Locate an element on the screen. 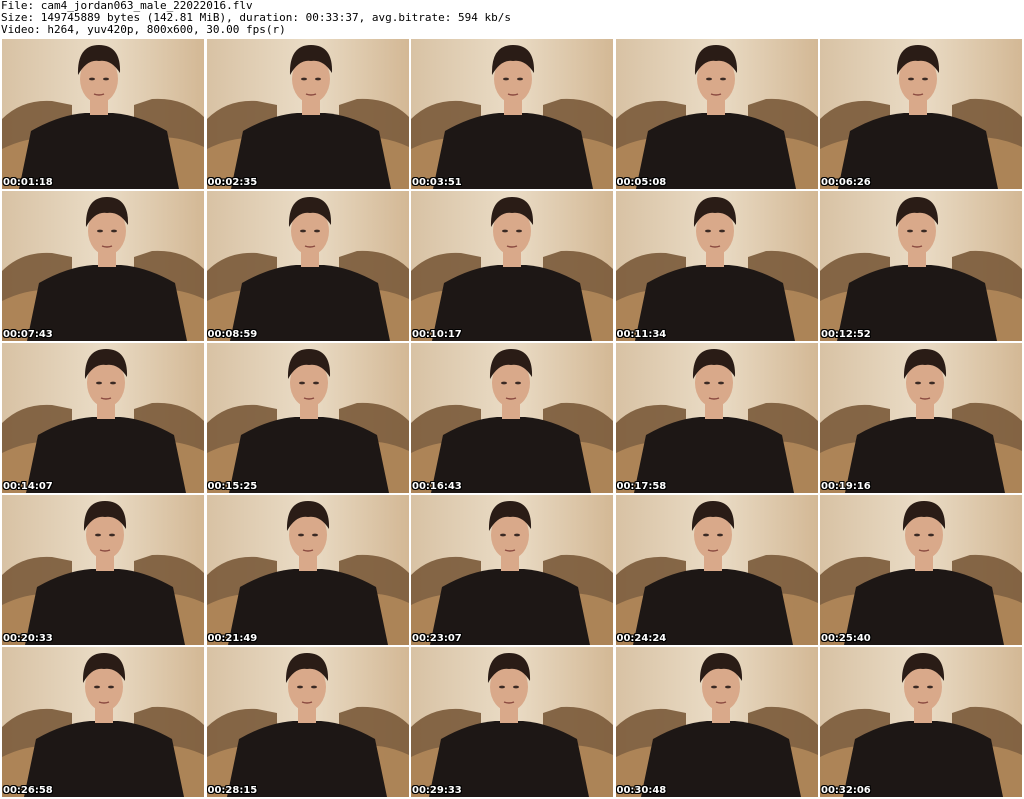  thumbnail-frame: 00:16:43 is located at coordinates (512, 418).